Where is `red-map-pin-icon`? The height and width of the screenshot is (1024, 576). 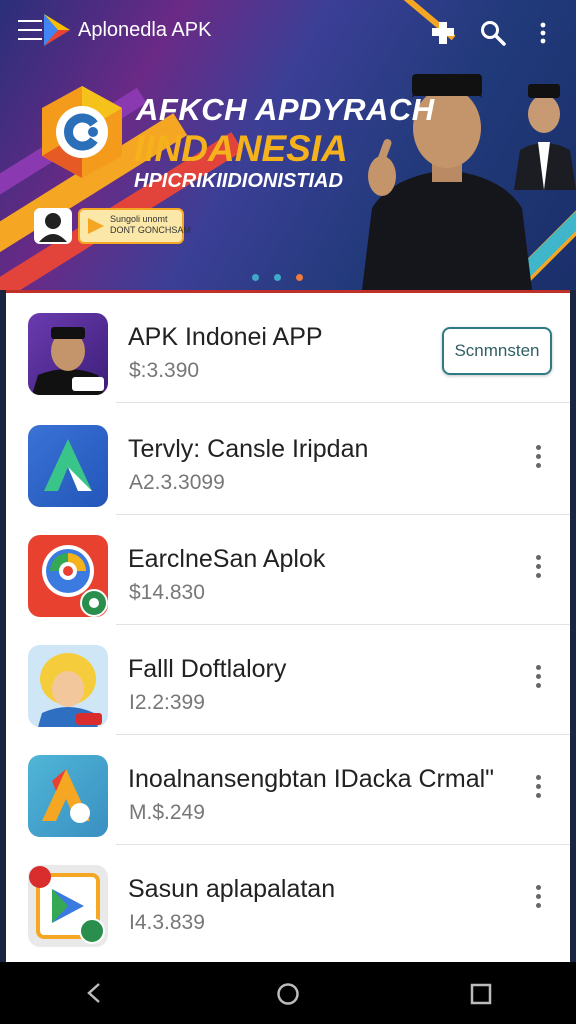 red-map-pin-icon is located at coordinates (68, 576).